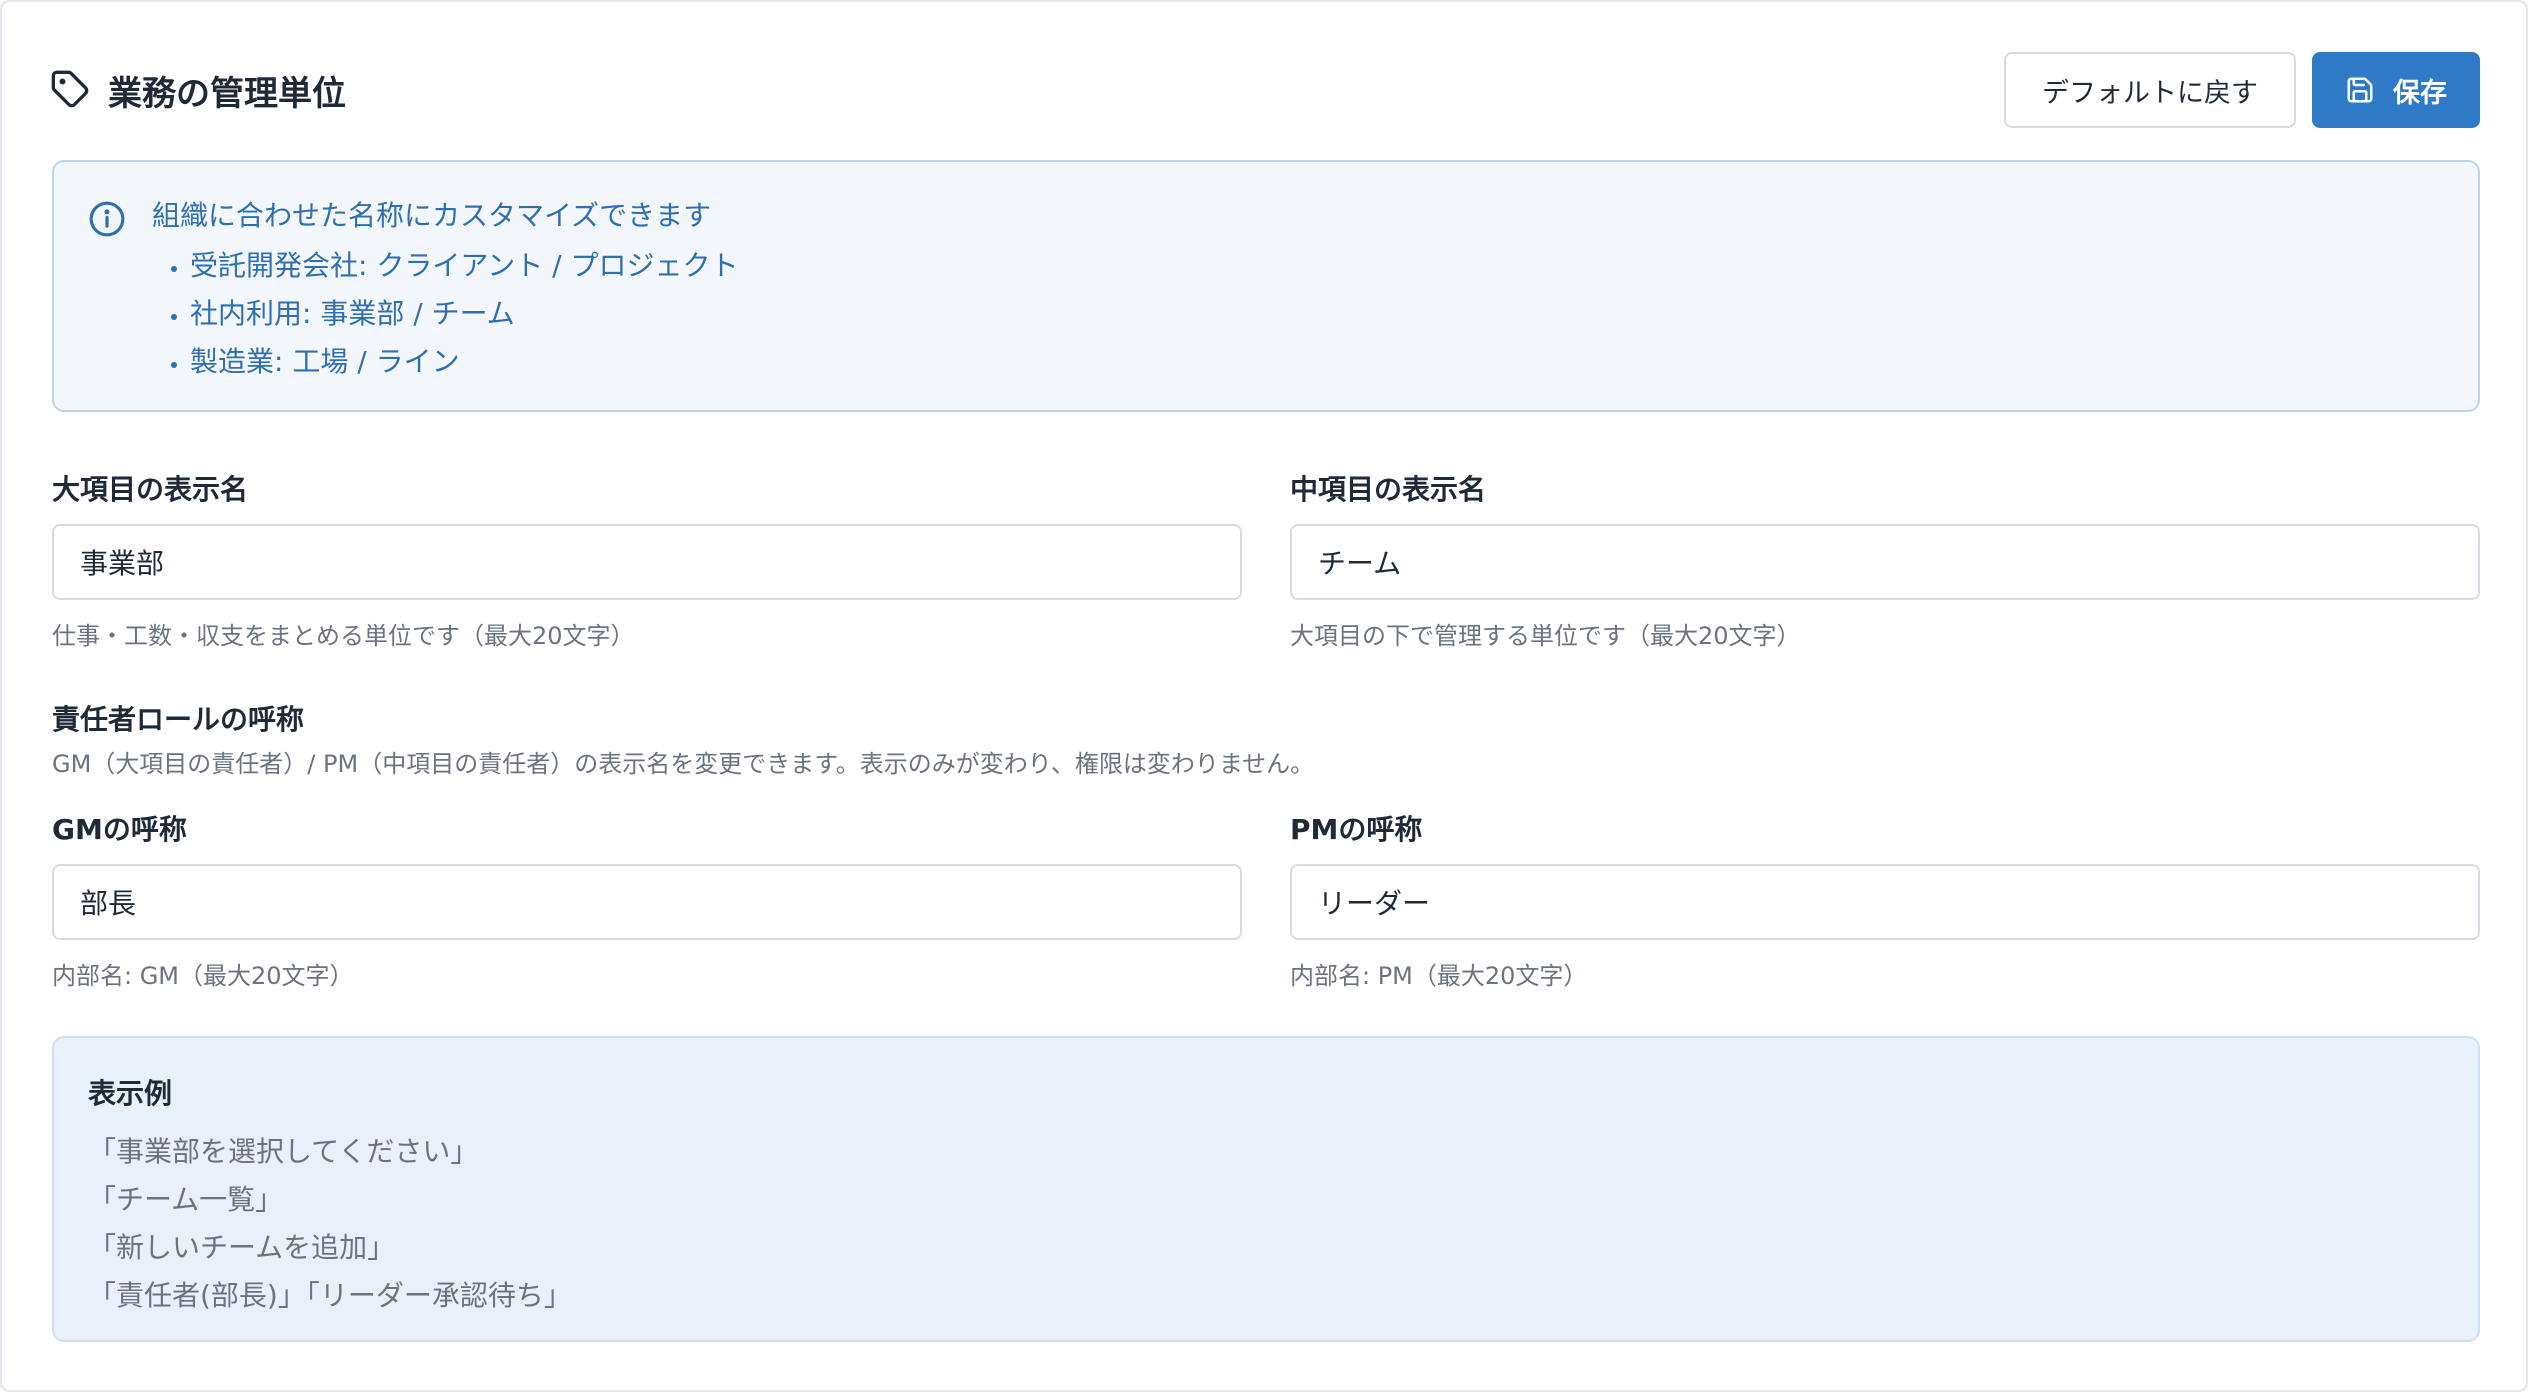  Describe the element at coordinates (1885, 902) in the screenshot. I see `pm-title-input: リーダー` at that location.